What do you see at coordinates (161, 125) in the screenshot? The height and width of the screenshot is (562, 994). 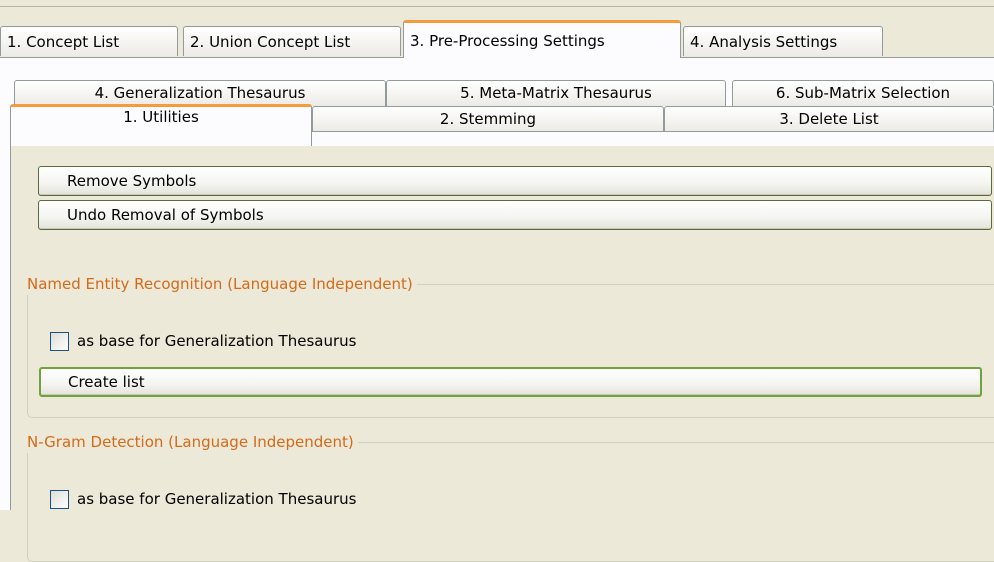 I see `tab-utilities: 1. Utilities` at bounding box center [161, 125].